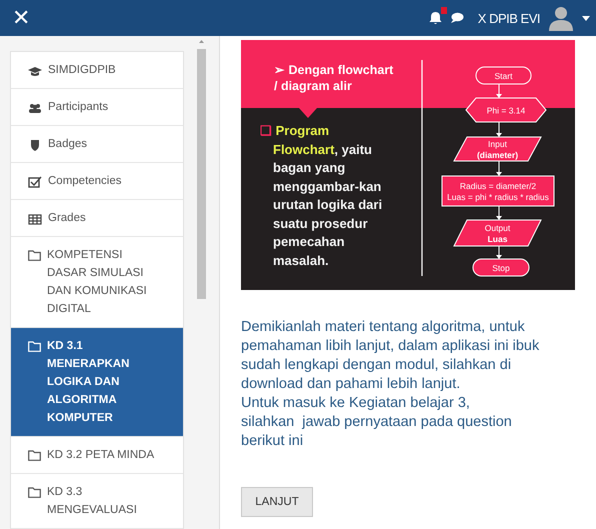  I want to click on users-icon, so click(35, 108).